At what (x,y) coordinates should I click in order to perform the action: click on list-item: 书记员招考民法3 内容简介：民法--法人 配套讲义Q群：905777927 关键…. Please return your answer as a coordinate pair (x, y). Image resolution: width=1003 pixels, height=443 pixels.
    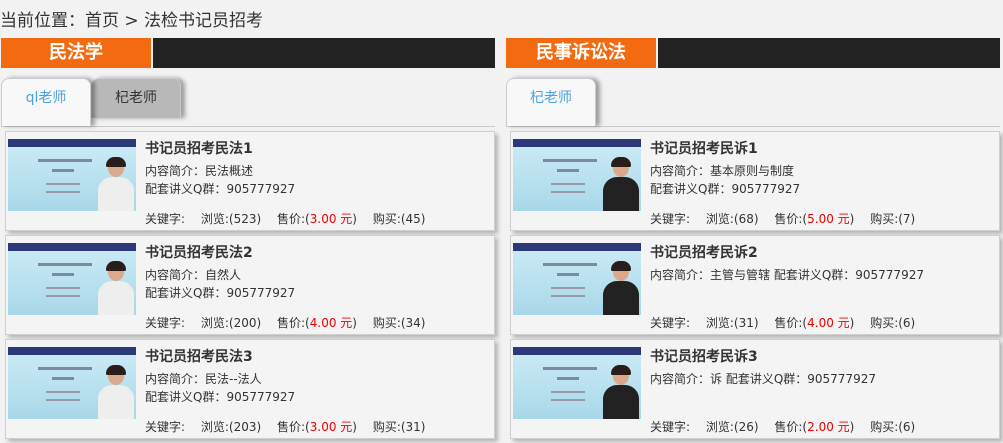
    Looking at the image, I should click on (250, 389).